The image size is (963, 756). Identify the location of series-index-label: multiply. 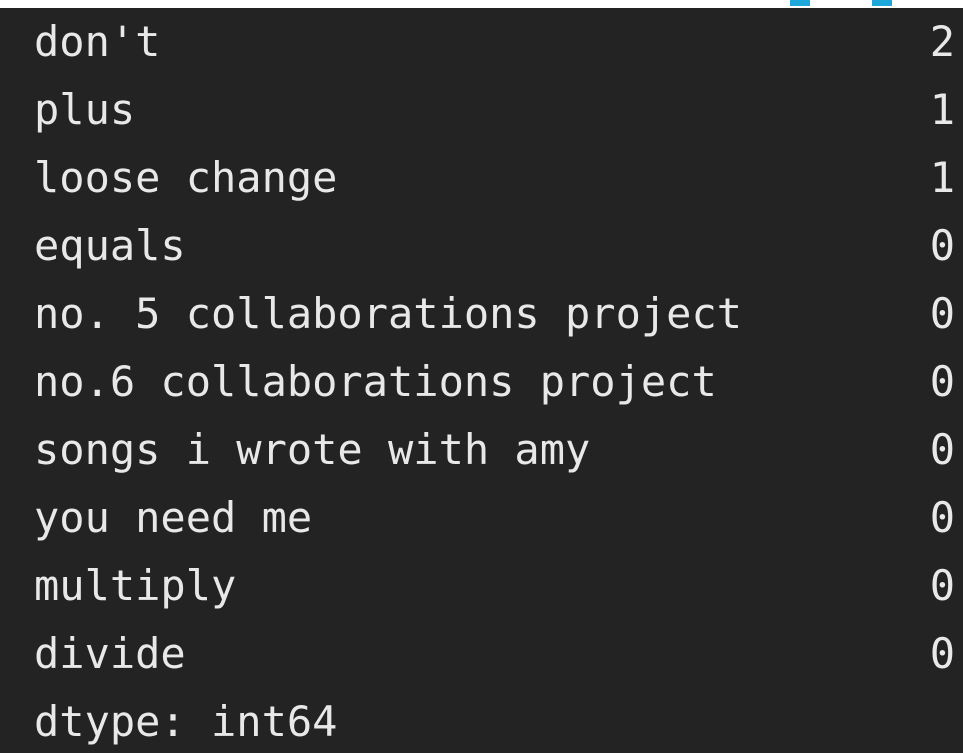
(135, 585).